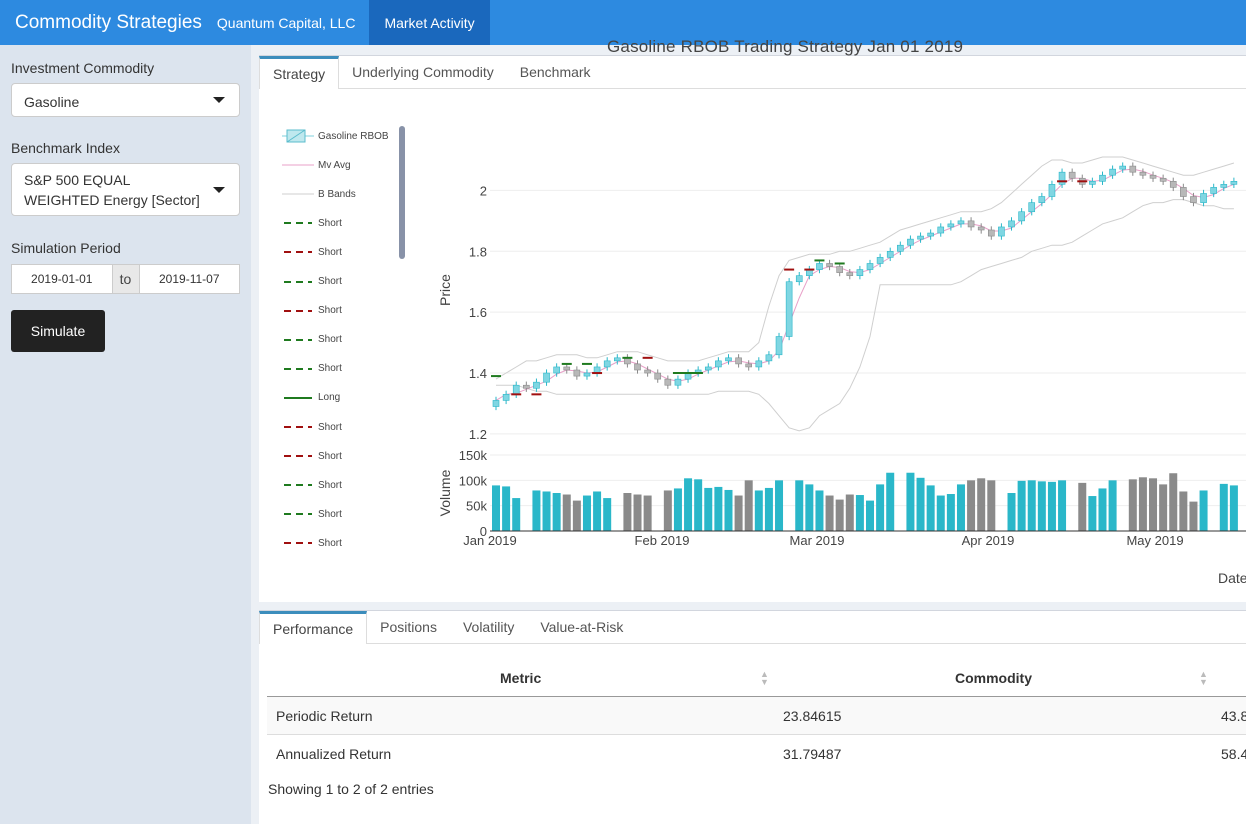  I want to click on legend-label: Gasoline RBOB, so click(353, 136).